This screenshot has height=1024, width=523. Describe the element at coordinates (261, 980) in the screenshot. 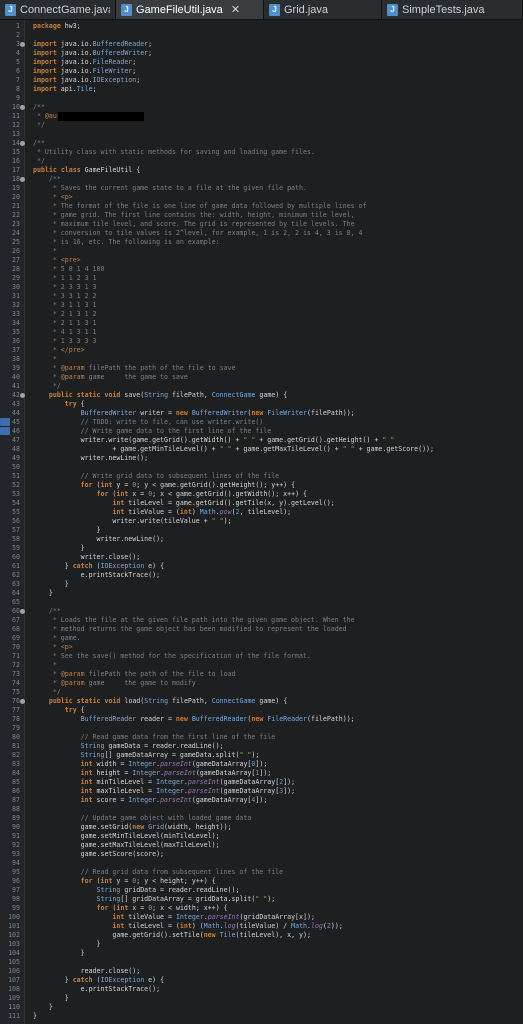

I see `code-line: 107 } catch (IOException e) {` at that location.